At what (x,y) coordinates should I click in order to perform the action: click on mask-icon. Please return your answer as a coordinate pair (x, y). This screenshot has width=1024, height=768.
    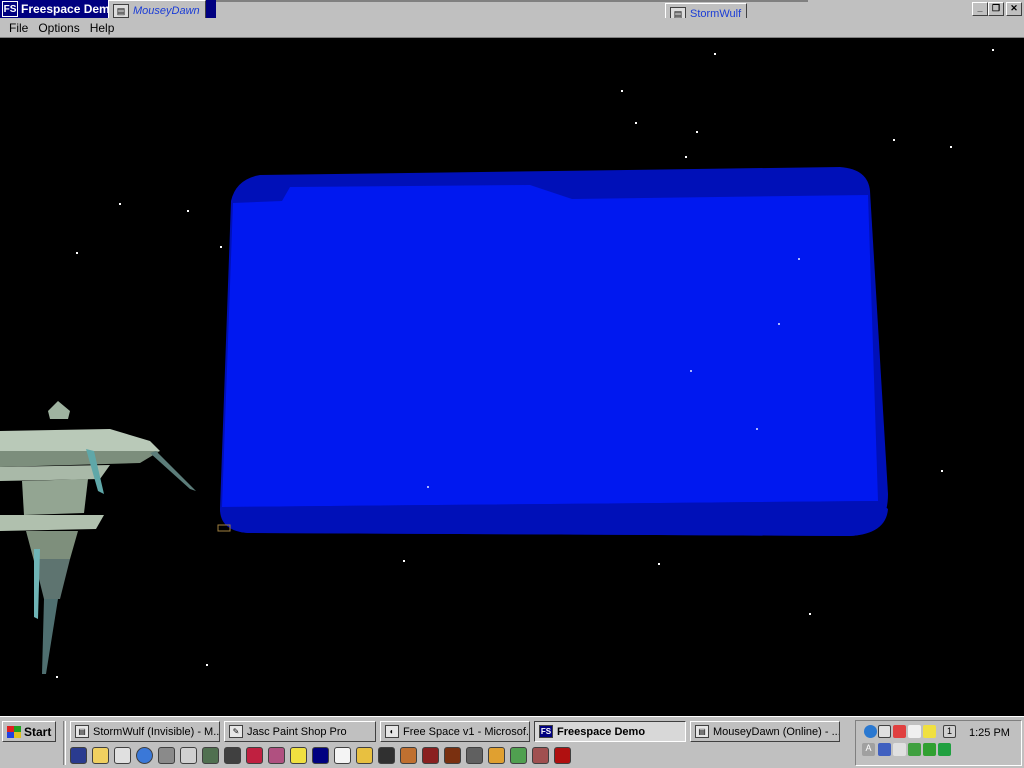
    Looking at the image, I should click on (452, 755).